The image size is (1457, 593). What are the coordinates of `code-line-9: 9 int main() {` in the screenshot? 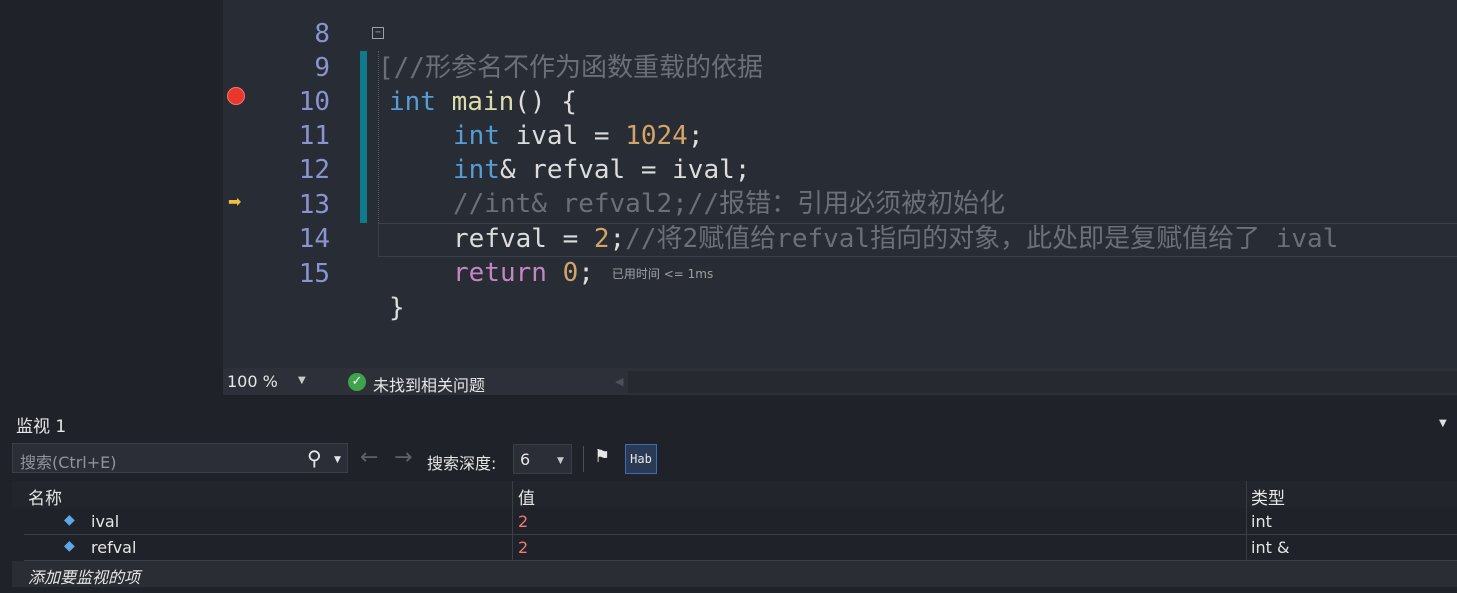 It's located at (852, 67).